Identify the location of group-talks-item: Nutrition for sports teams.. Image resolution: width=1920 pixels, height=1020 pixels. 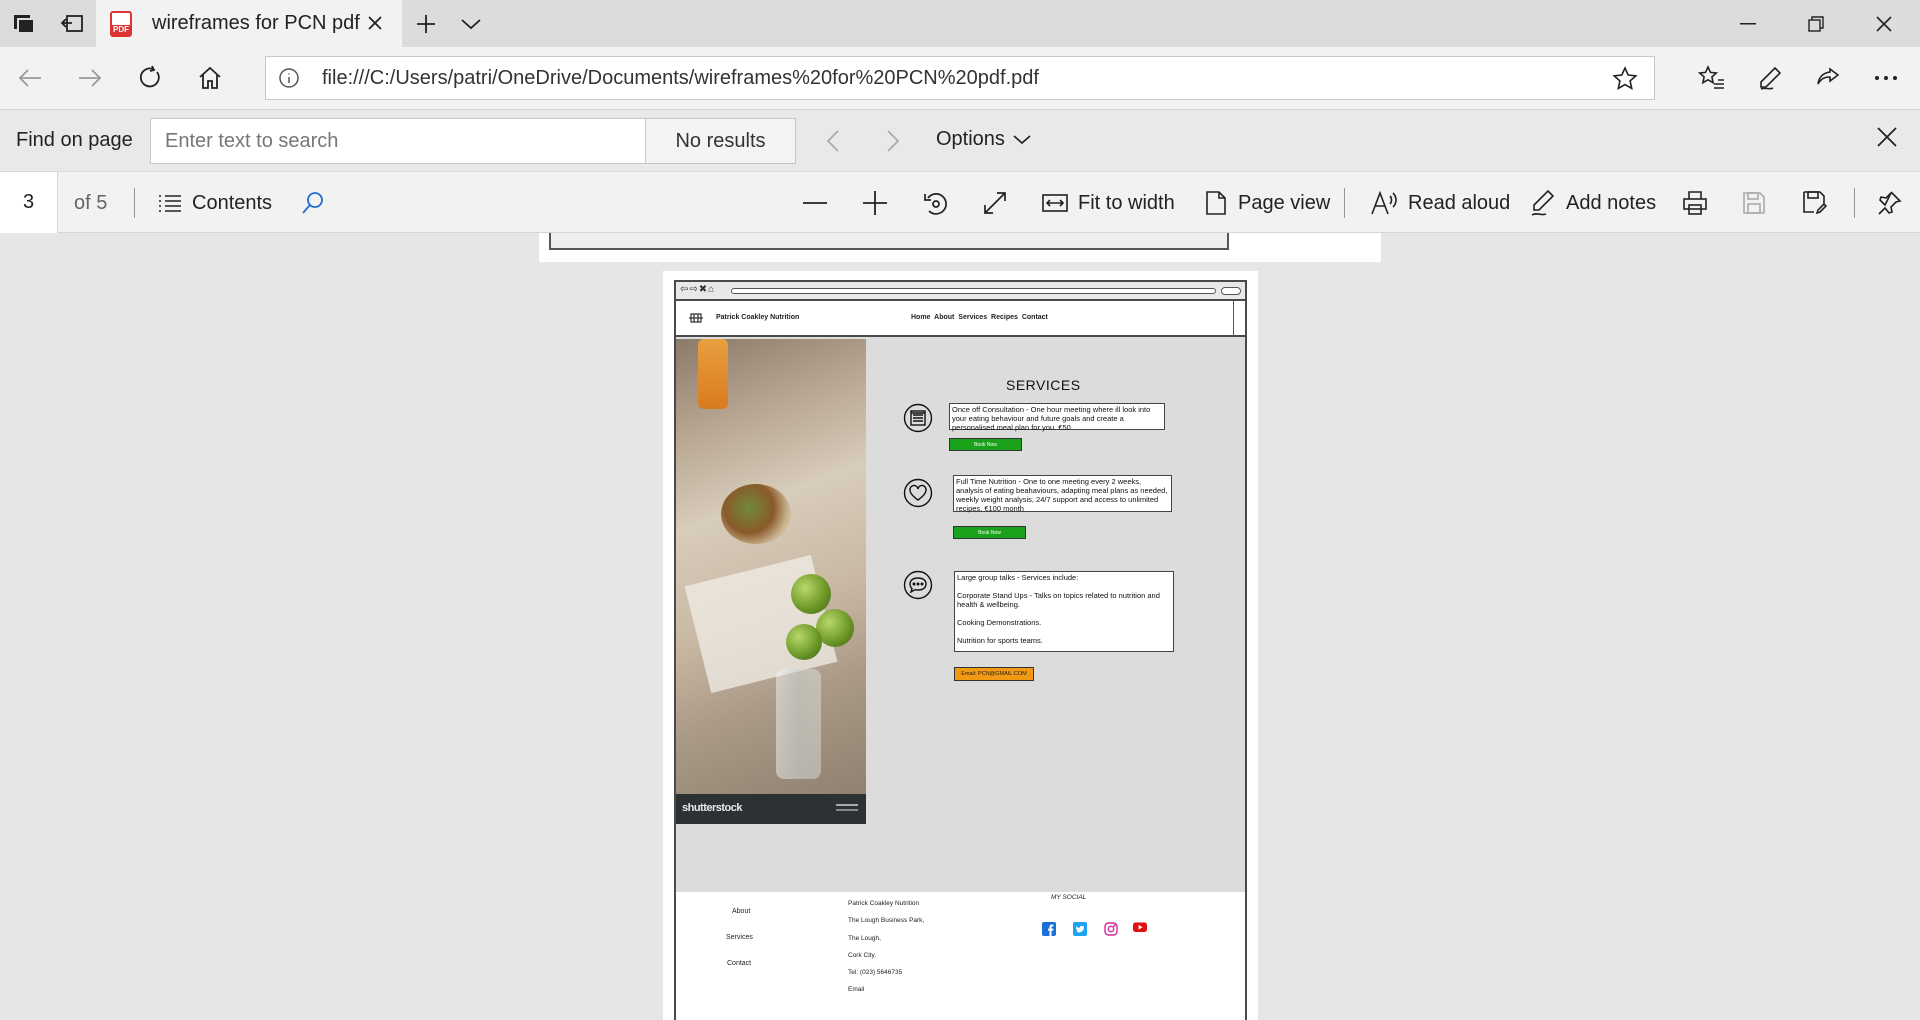
(1000, 640).